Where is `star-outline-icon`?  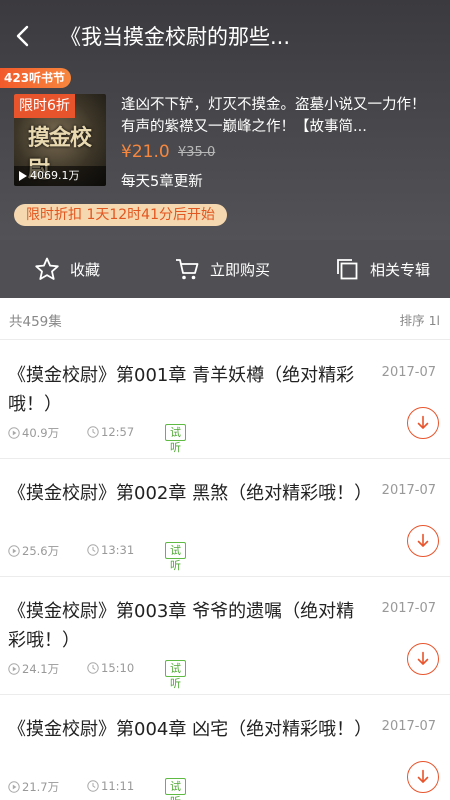
star-outline-icon is located at coordinates (47, 268).